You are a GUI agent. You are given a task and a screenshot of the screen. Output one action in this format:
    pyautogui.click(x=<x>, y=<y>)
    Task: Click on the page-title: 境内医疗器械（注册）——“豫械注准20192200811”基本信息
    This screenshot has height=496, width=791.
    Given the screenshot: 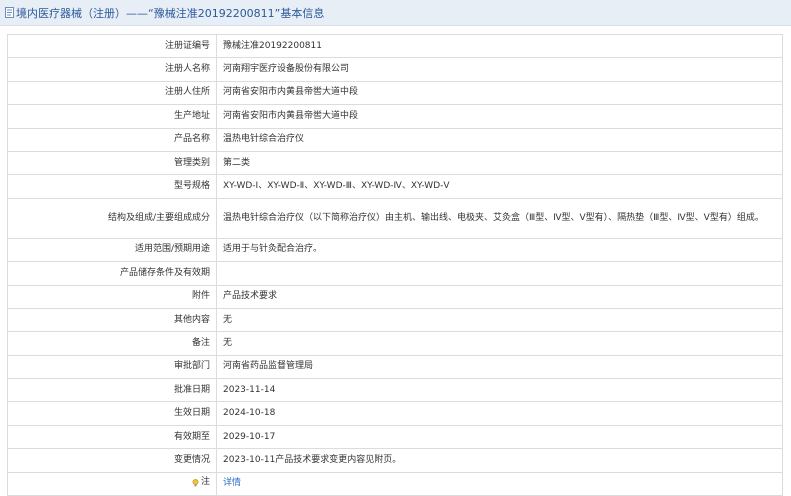 What is the action you would take?
    pyautogui.click(x=170, y=13)
    